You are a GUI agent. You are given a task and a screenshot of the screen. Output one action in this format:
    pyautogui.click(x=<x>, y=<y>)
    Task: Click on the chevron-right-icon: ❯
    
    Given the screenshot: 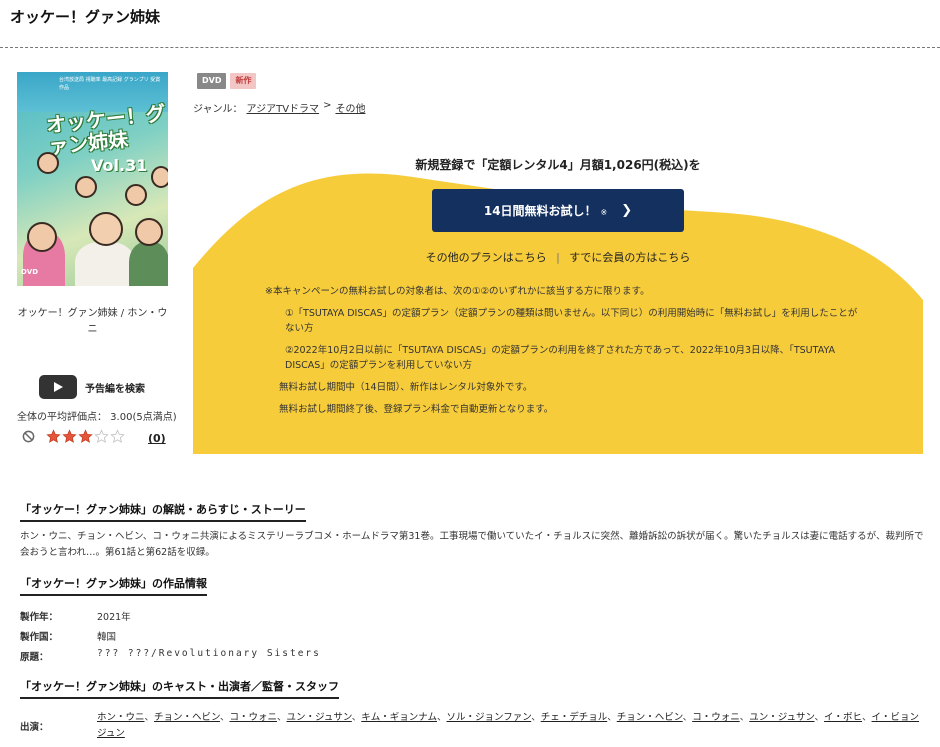 What is the action you would take?
    pyautogui.click(x=627, y=210)
    